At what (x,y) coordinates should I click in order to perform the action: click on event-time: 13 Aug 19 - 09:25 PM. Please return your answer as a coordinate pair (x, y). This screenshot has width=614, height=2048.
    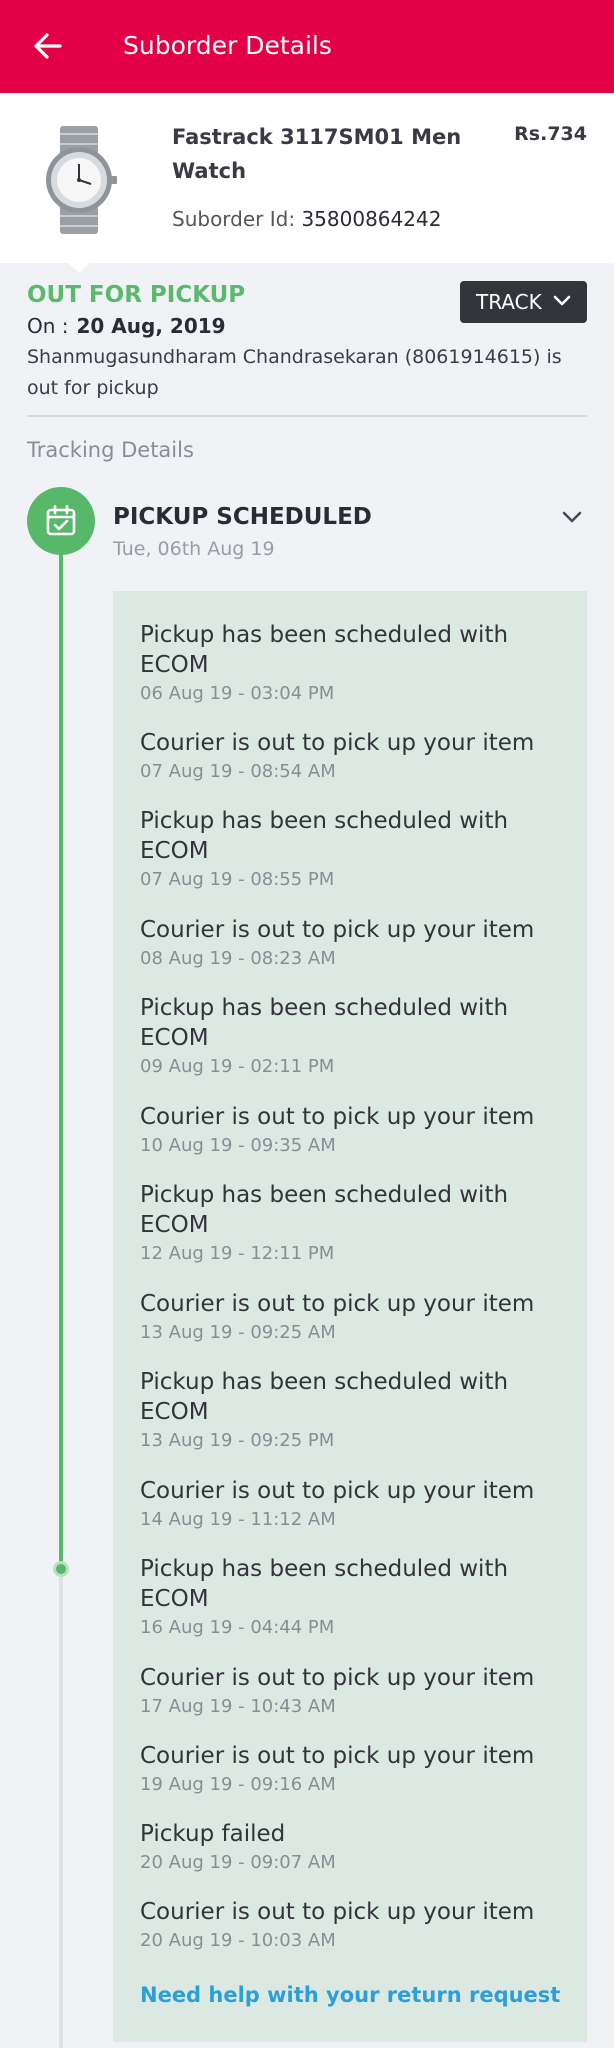
    Looking at the image, I should click on (237, 1440).